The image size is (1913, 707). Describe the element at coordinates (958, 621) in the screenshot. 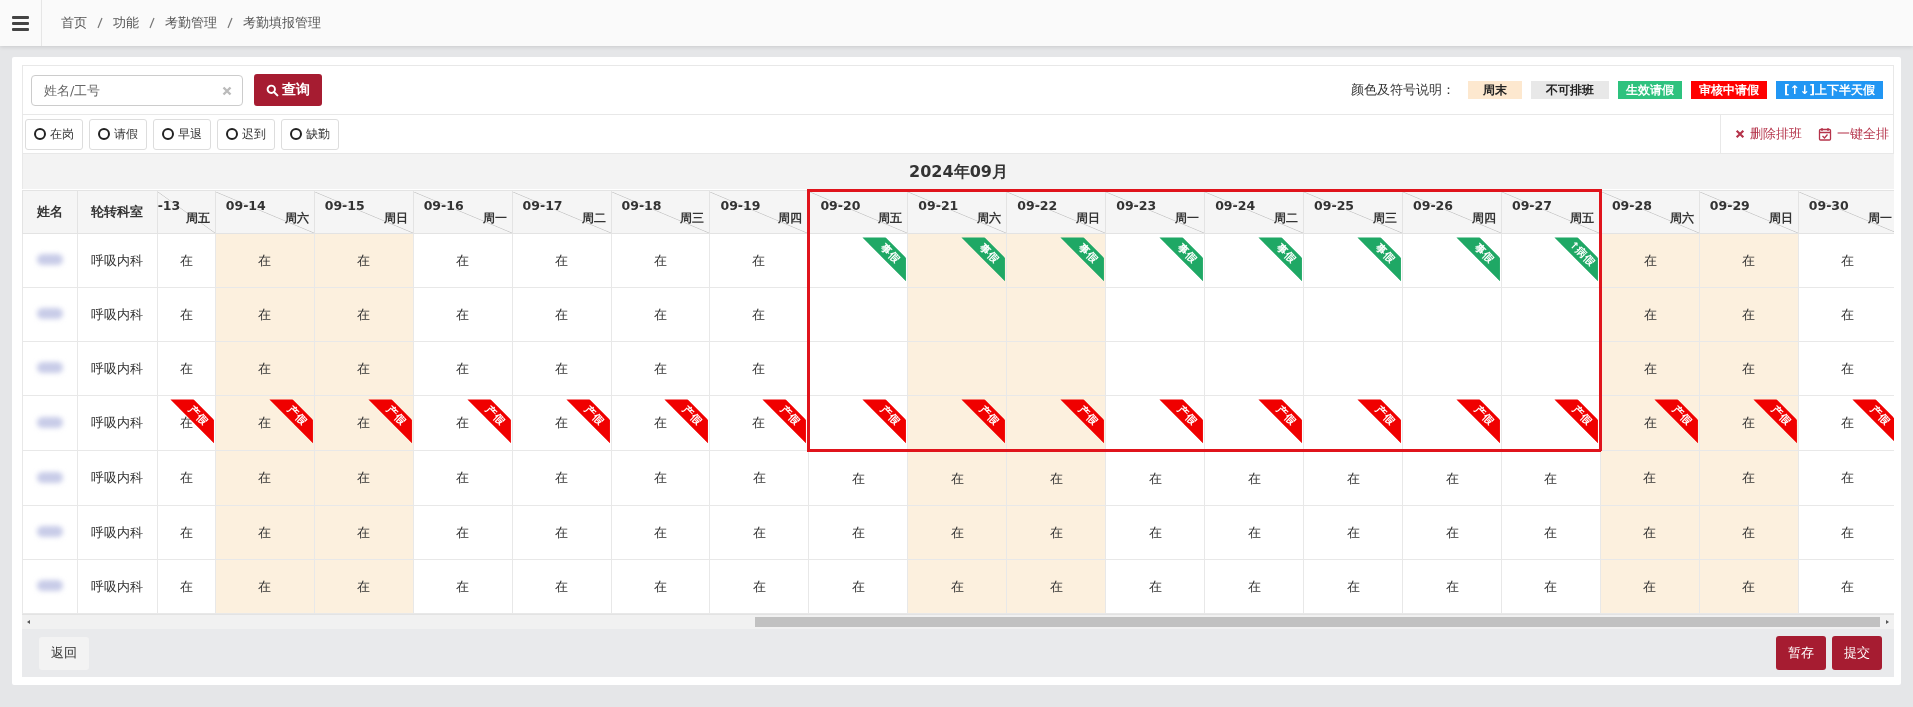

I see `scrollbar` at that location.